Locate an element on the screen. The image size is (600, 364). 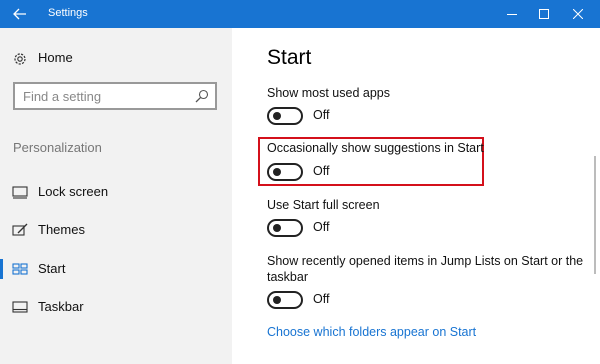
choose-folders-link: Choose which folders appear on Start is located at coordinates (371, 332).